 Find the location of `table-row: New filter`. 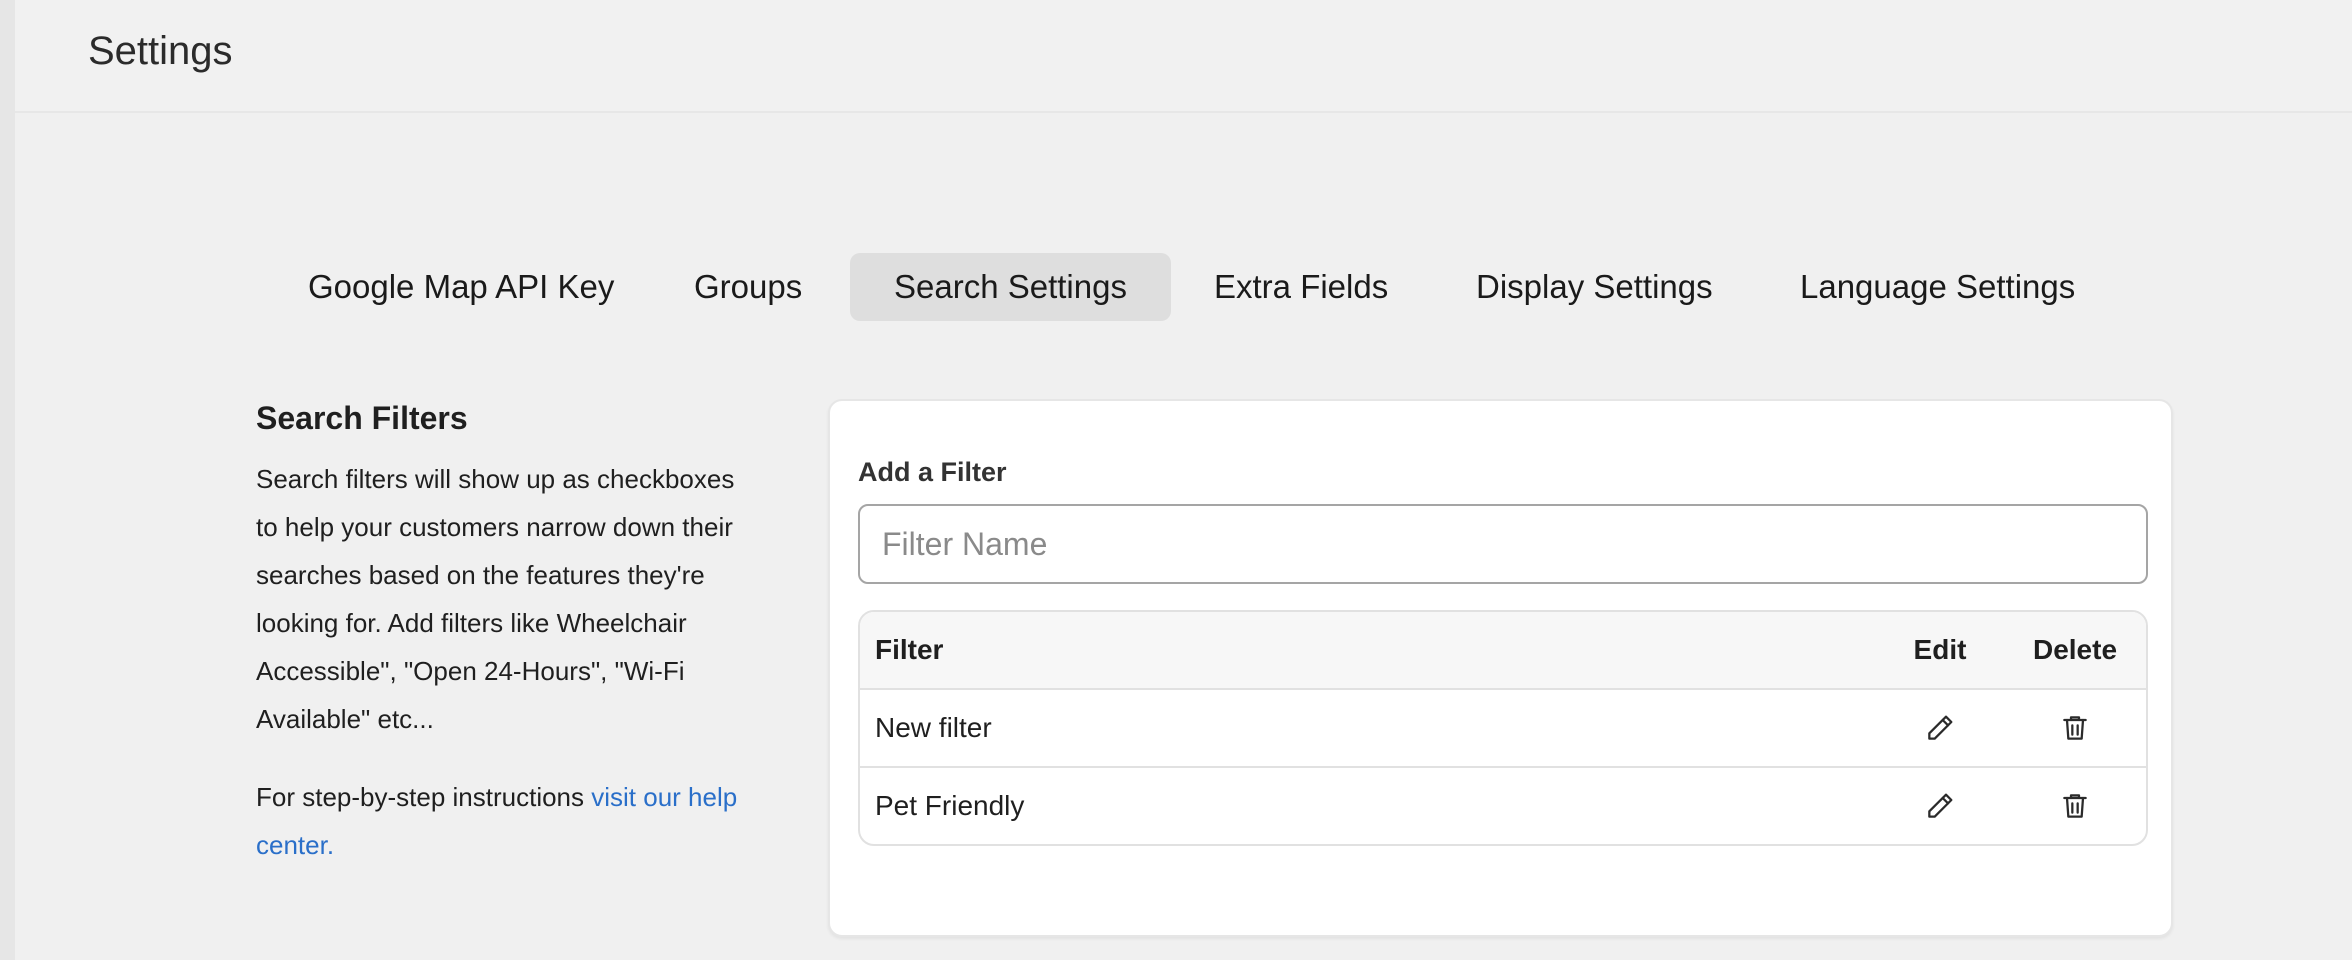

table-row: New filter is located at coordinates (1503, 727).